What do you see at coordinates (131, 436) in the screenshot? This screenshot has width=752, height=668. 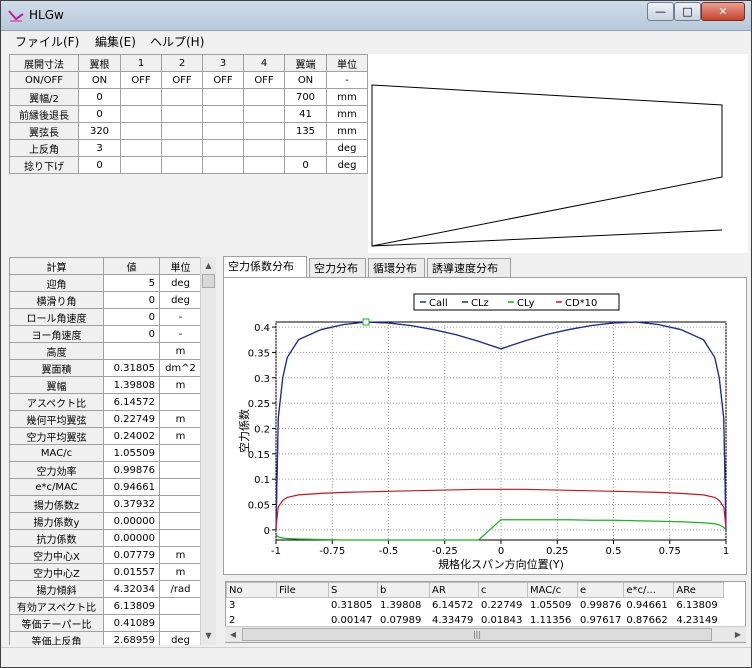 I see `value-cell: 0.24002` at bounding box center [131, 436].